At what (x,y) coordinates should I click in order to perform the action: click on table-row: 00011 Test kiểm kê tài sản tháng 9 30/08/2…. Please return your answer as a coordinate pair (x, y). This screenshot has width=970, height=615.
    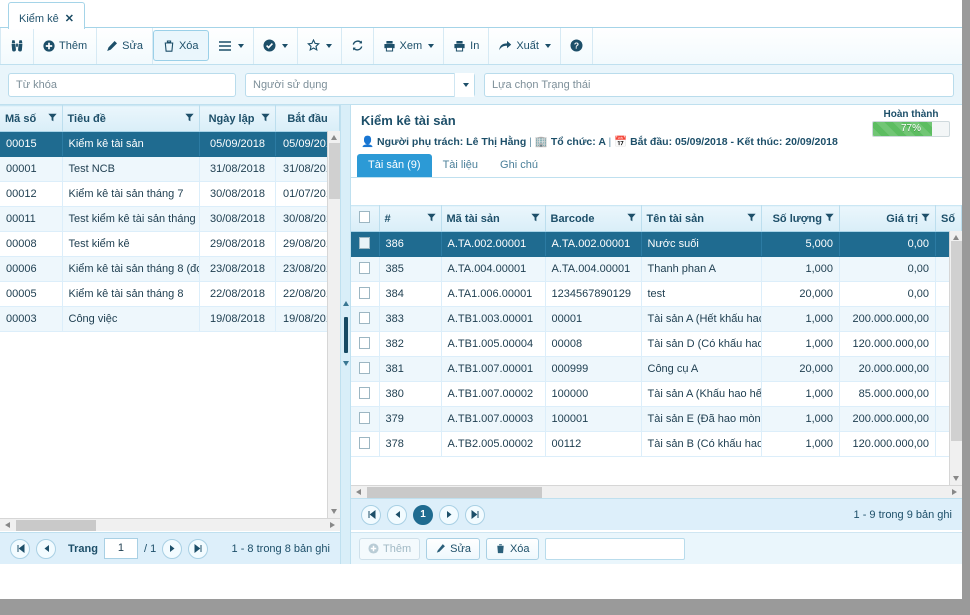
    Looking at the image, I should click on (170, 219).